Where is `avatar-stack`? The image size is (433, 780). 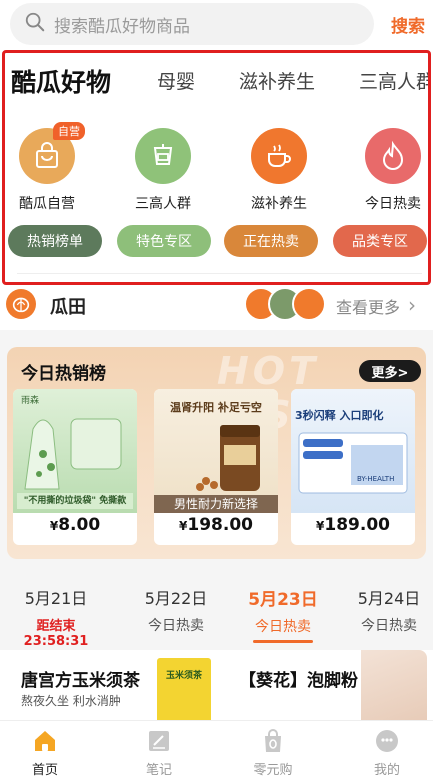 avatar-stack is located at coordinates (286, 304).